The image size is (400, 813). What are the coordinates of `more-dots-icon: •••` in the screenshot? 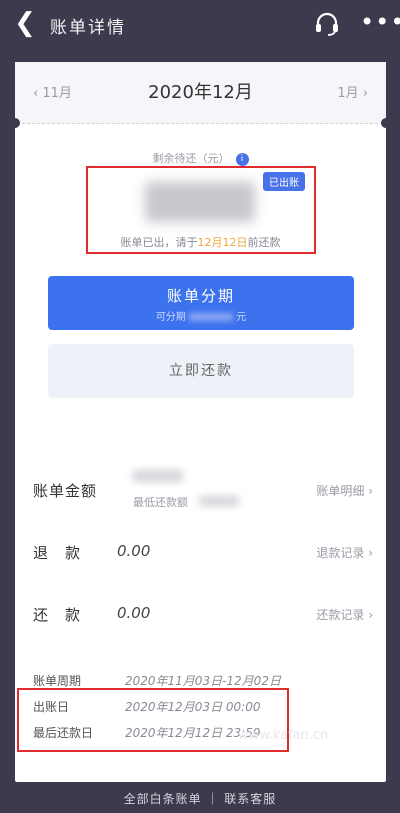 It's located at (380, 22).